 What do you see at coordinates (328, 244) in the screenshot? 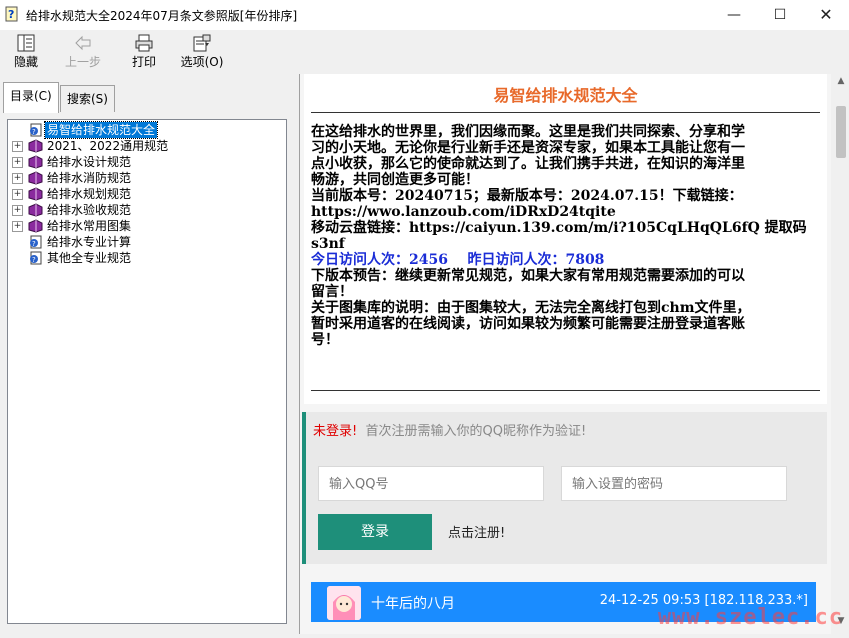
I see `extract-code: s3nf` at bounding box center [328, 244].